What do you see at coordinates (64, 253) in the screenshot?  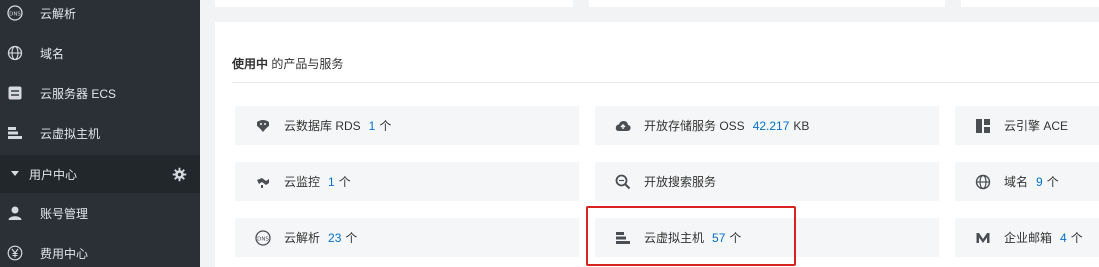 I see `sidebar-item-label: 费用中心` at bounding box center [64, 253].